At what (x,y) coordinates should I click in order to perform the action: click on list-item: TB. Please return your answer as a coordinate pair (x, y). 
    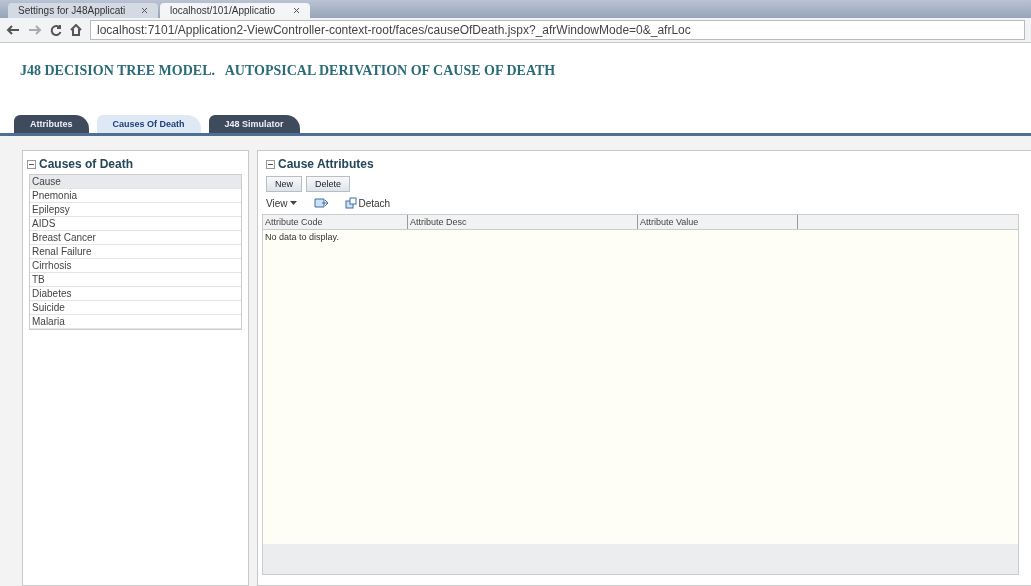
    Looking at the image, I should click on (135, 280).